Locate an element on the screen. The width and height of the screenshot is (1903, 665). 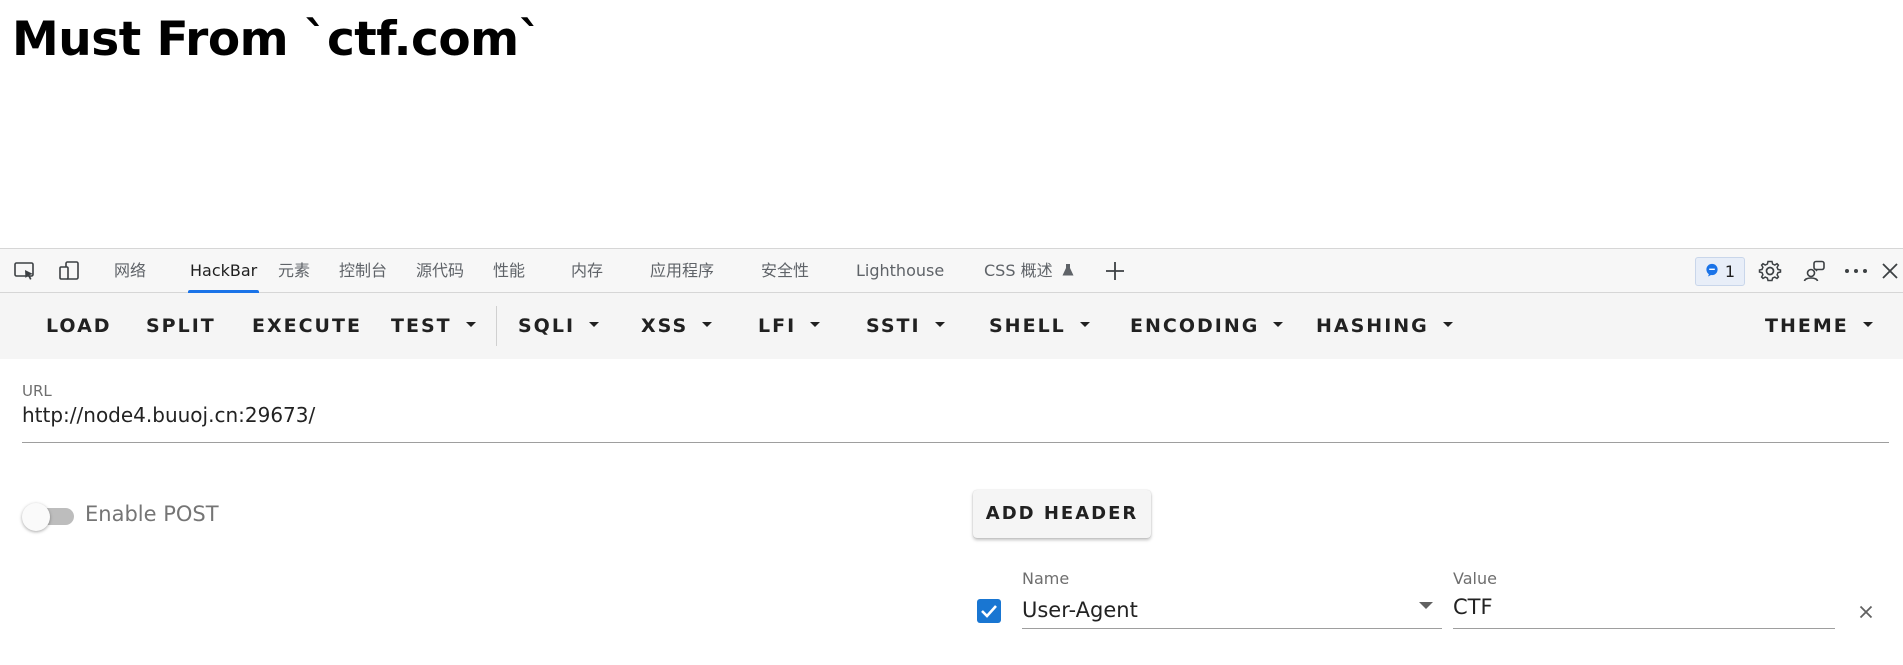
header-name-label: Name is located at coordinates (1046, 578).